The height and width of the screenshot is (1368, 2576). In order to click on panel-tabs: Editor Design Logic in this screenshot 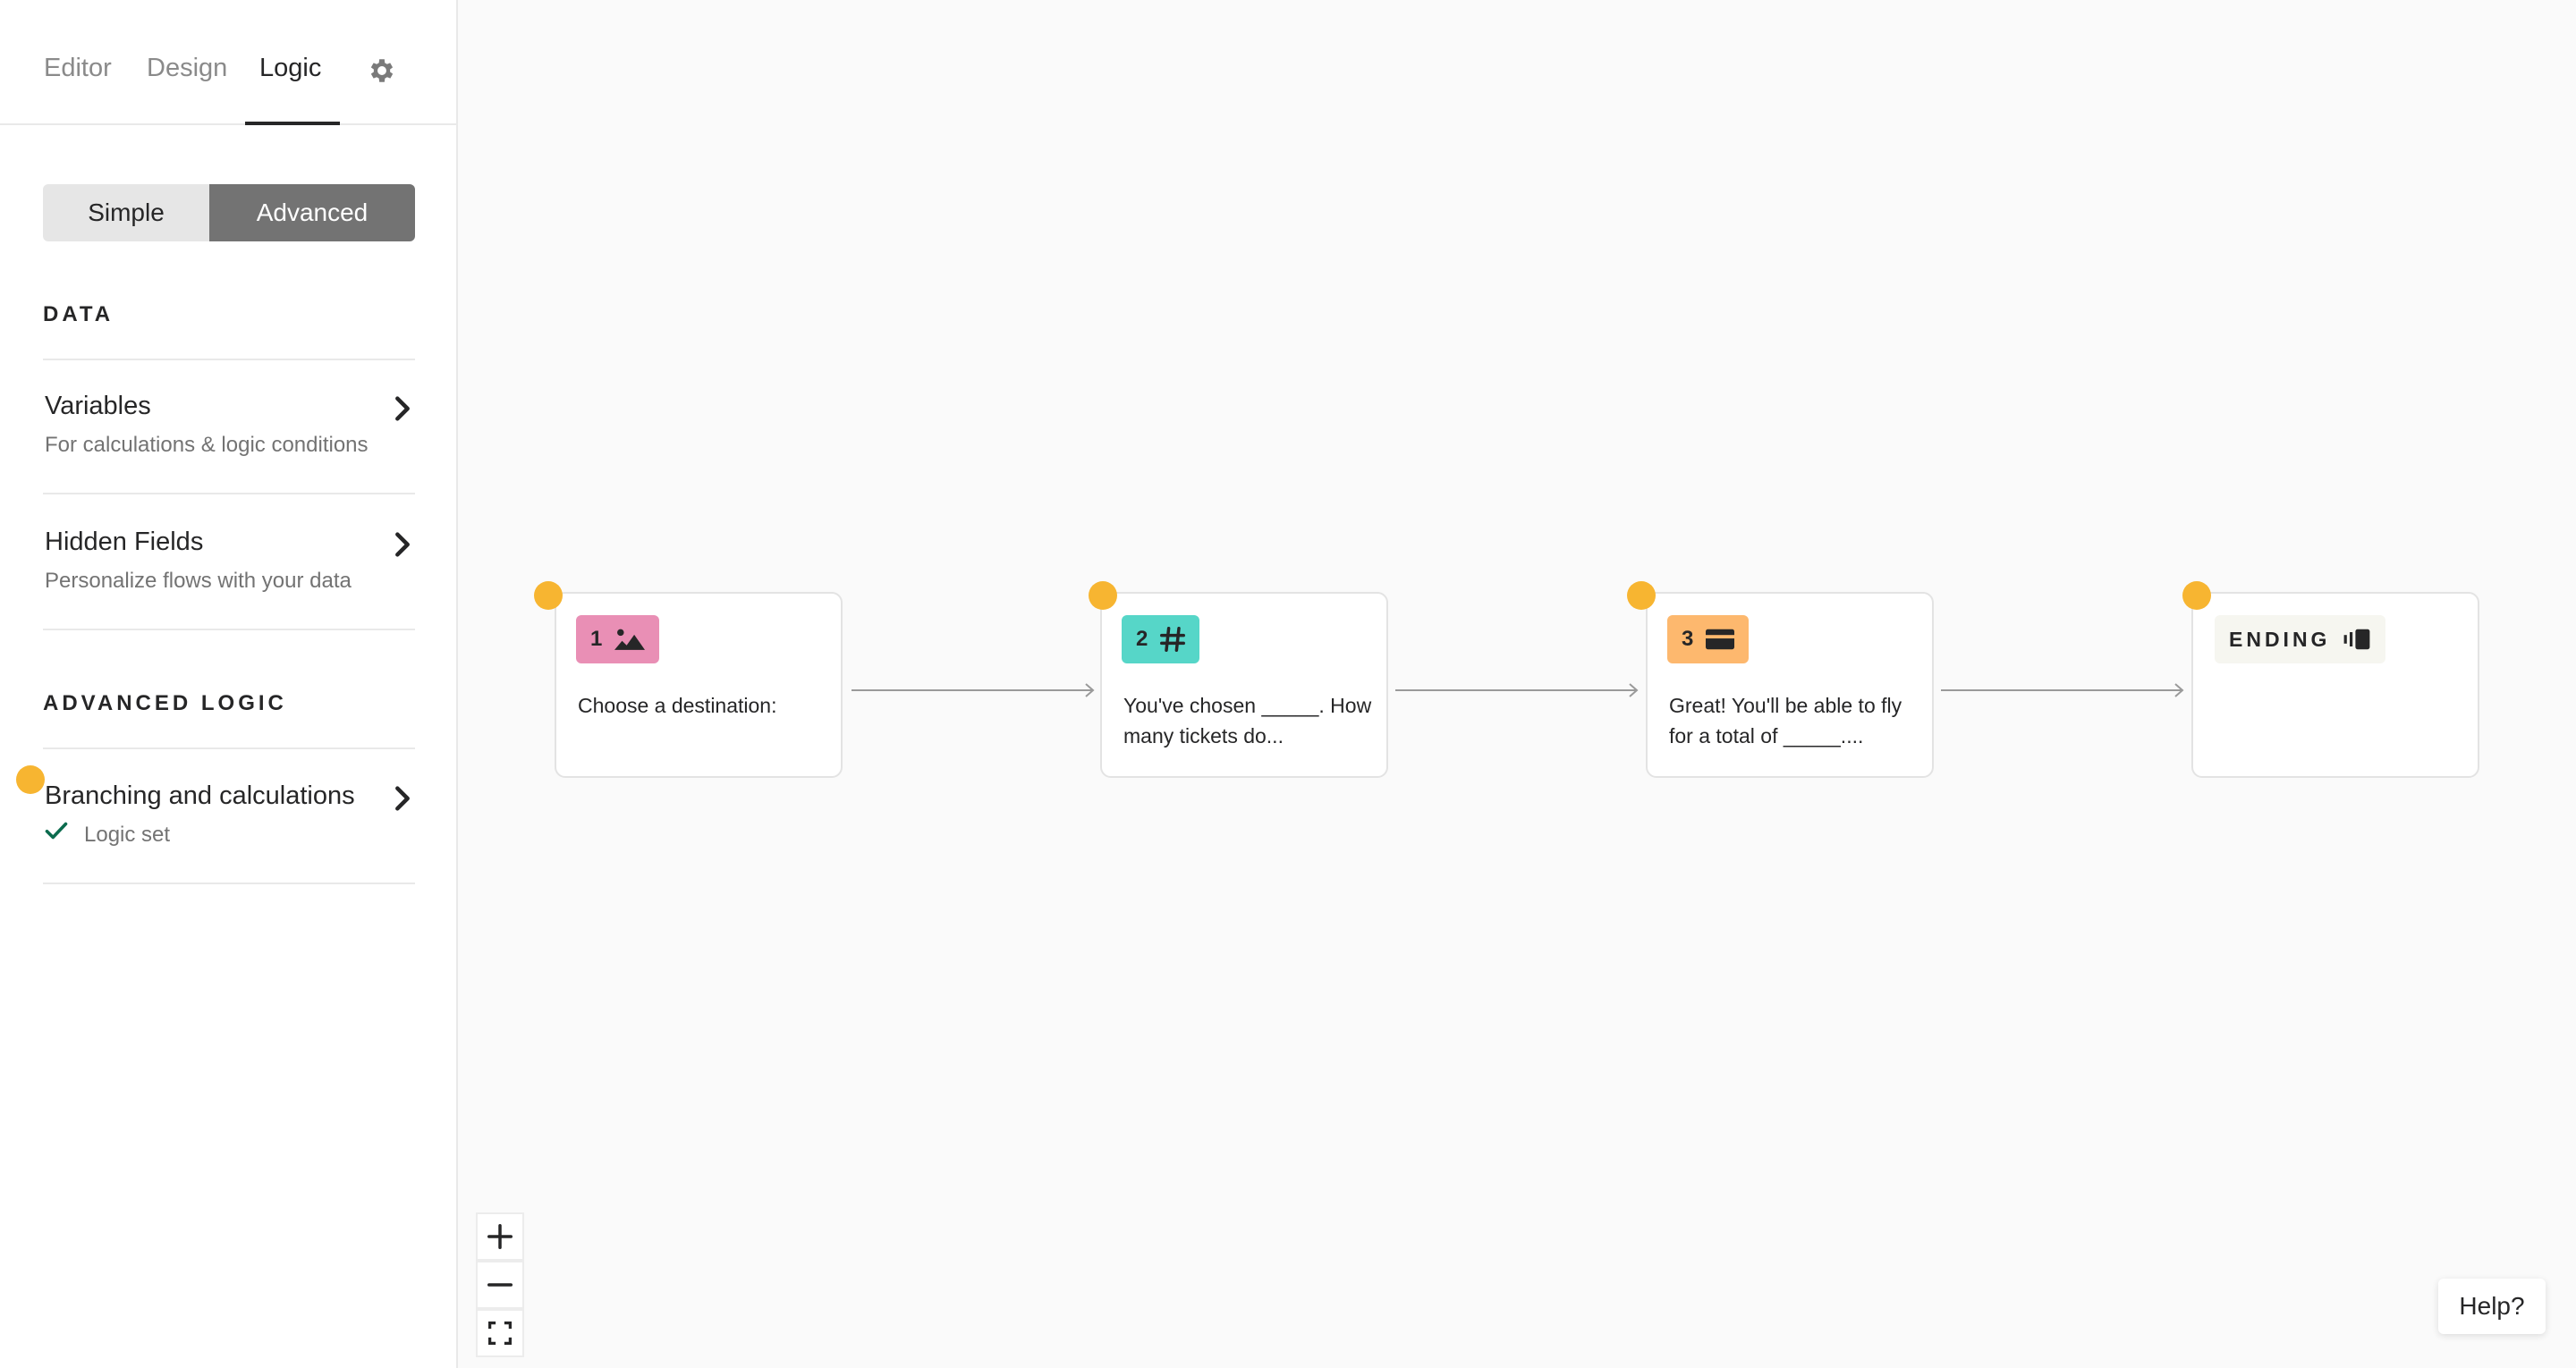, I will do `click(228, 63)`.